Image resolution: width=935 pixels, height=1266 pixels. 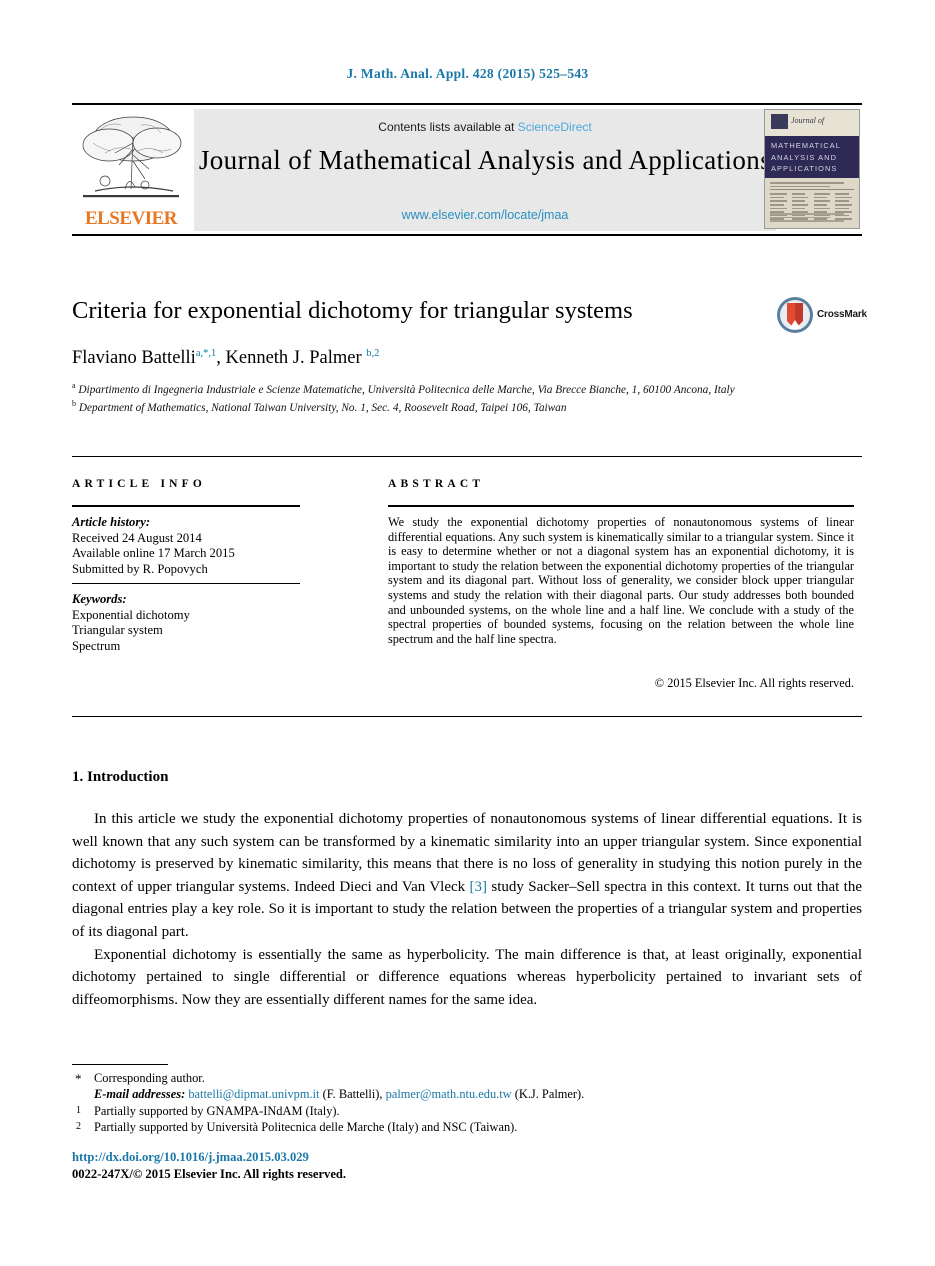 I want to click on crossmark-badge: CrossMark, so click(x=821, y=317).